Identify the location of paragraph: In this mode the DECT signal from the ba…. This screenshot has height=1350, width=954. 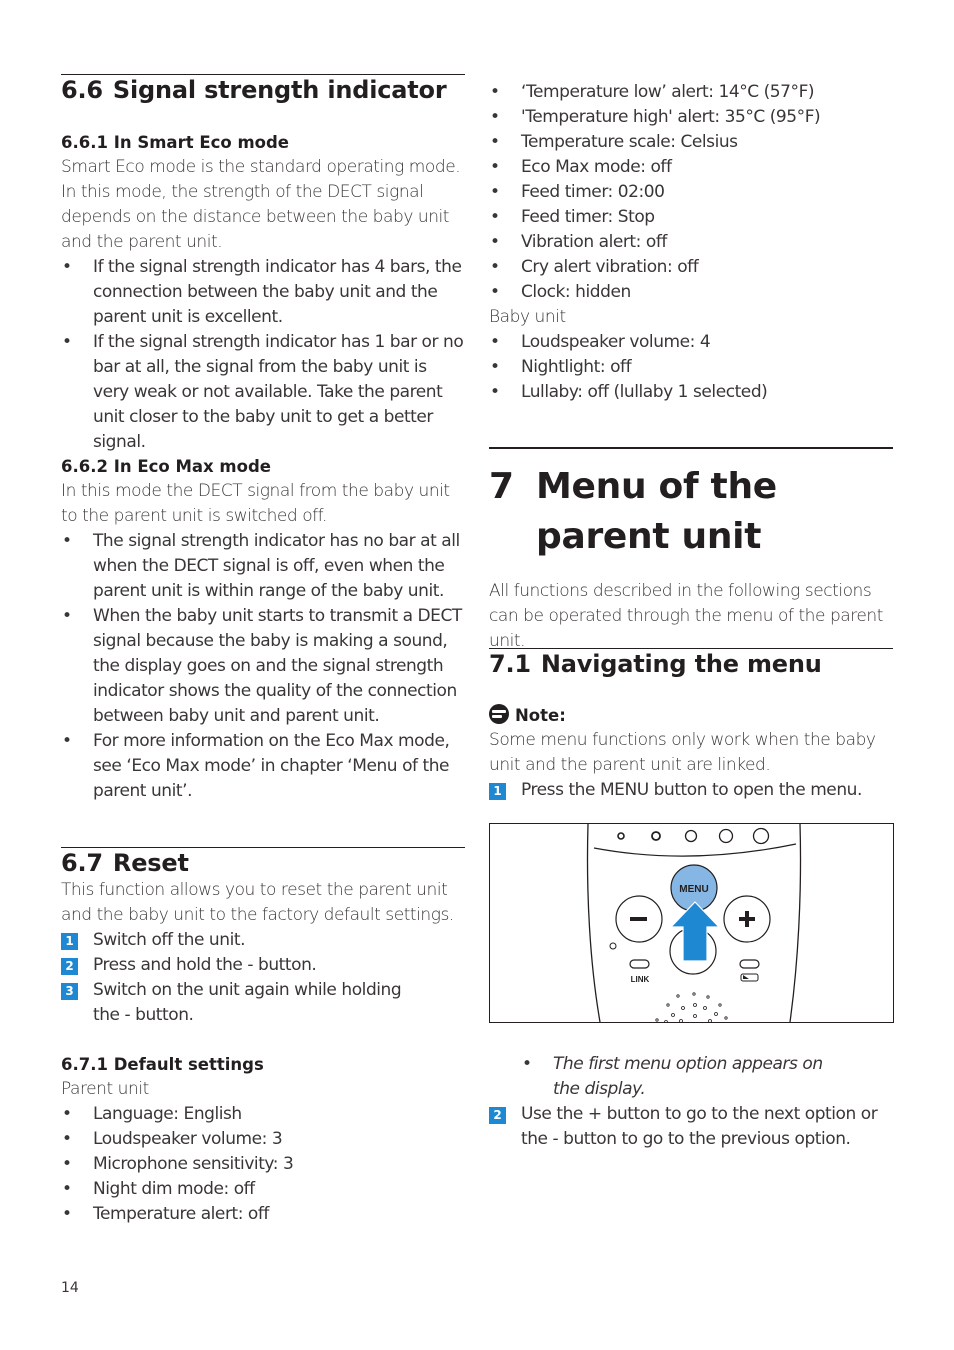
(255, 503).